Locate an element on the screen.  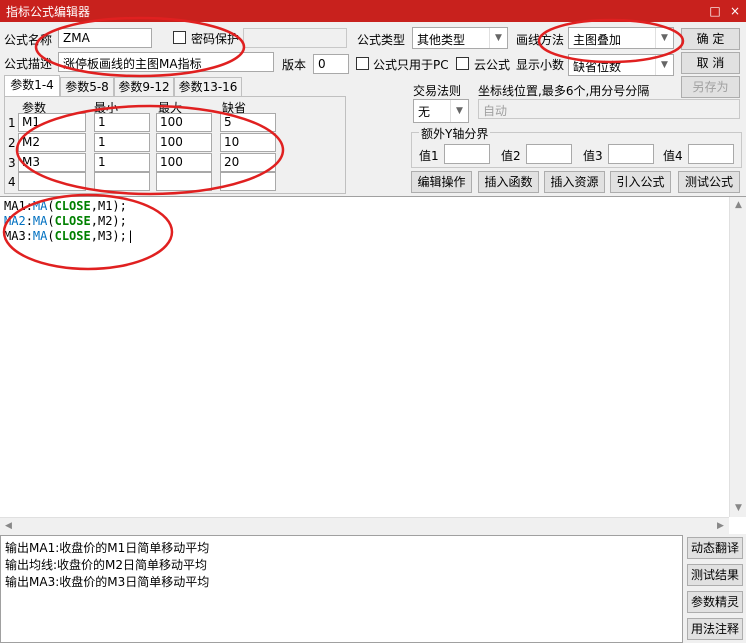
window-title: 指标公式编辑器 is located at coordinates (48, 12).